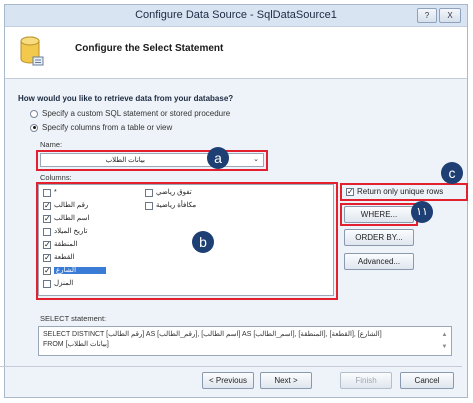 This screenshot has height=403, width=473. What do you see at coordinates (452, 173) in the screenshot?
I see `marker-c: c` at bounding box center [452, 173].